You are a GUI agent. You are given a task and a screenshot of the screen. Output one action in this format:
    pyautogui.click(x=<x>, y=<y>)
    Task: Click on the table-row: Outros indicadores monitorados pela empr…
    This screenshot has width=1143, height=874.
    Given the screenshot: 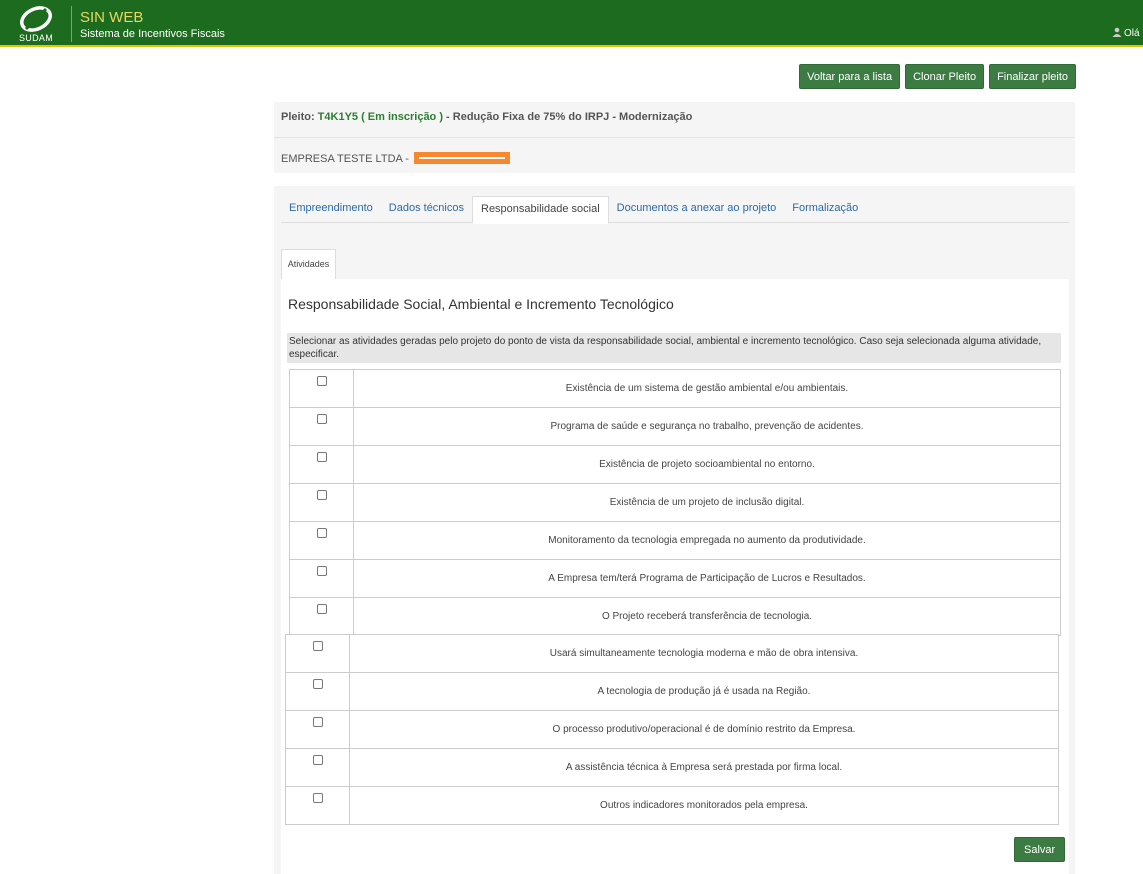 What is the action you would take?
    pyautogui.click(x=672, y=805)
    